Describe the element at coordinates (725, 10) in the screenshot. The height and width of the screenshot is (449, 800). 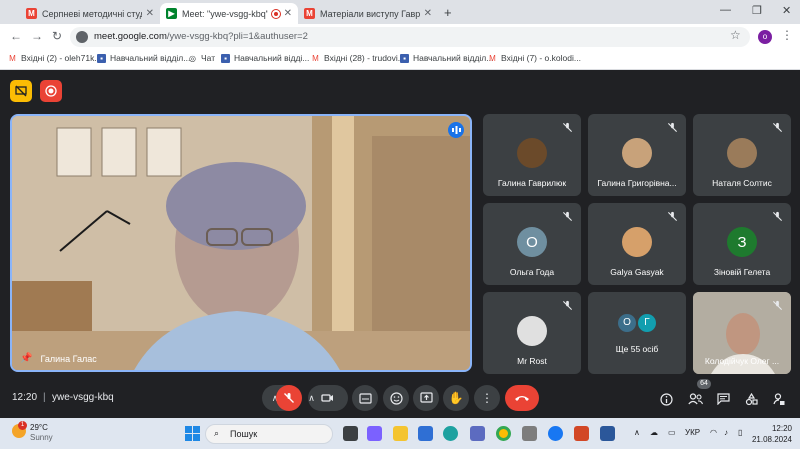
I see `minimize-icon: —` at that location.